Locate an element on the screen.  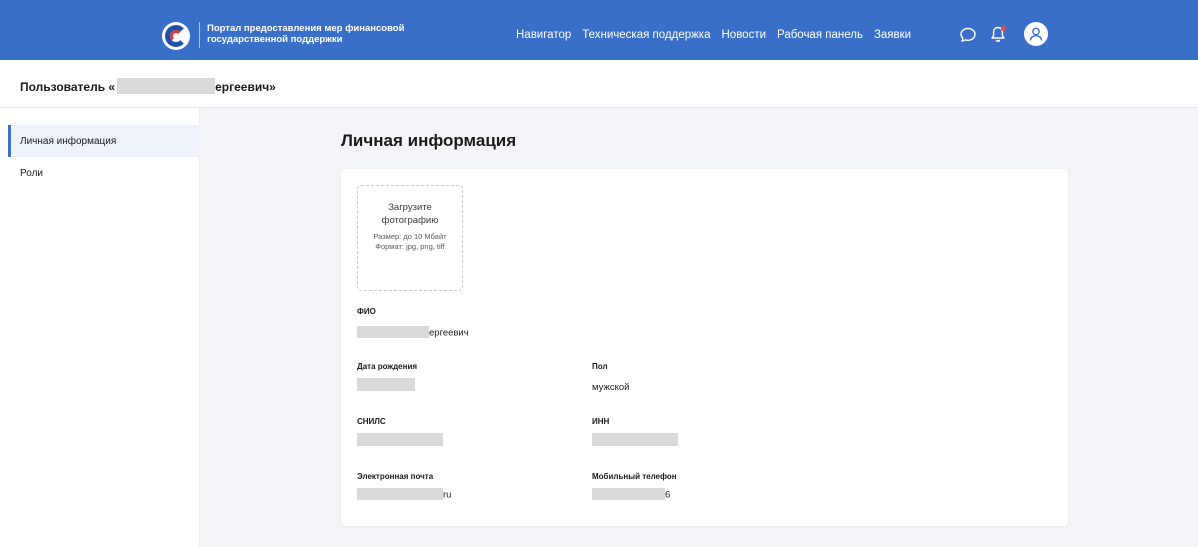
page-title: Личная информация is located at coordinates (429, 140).